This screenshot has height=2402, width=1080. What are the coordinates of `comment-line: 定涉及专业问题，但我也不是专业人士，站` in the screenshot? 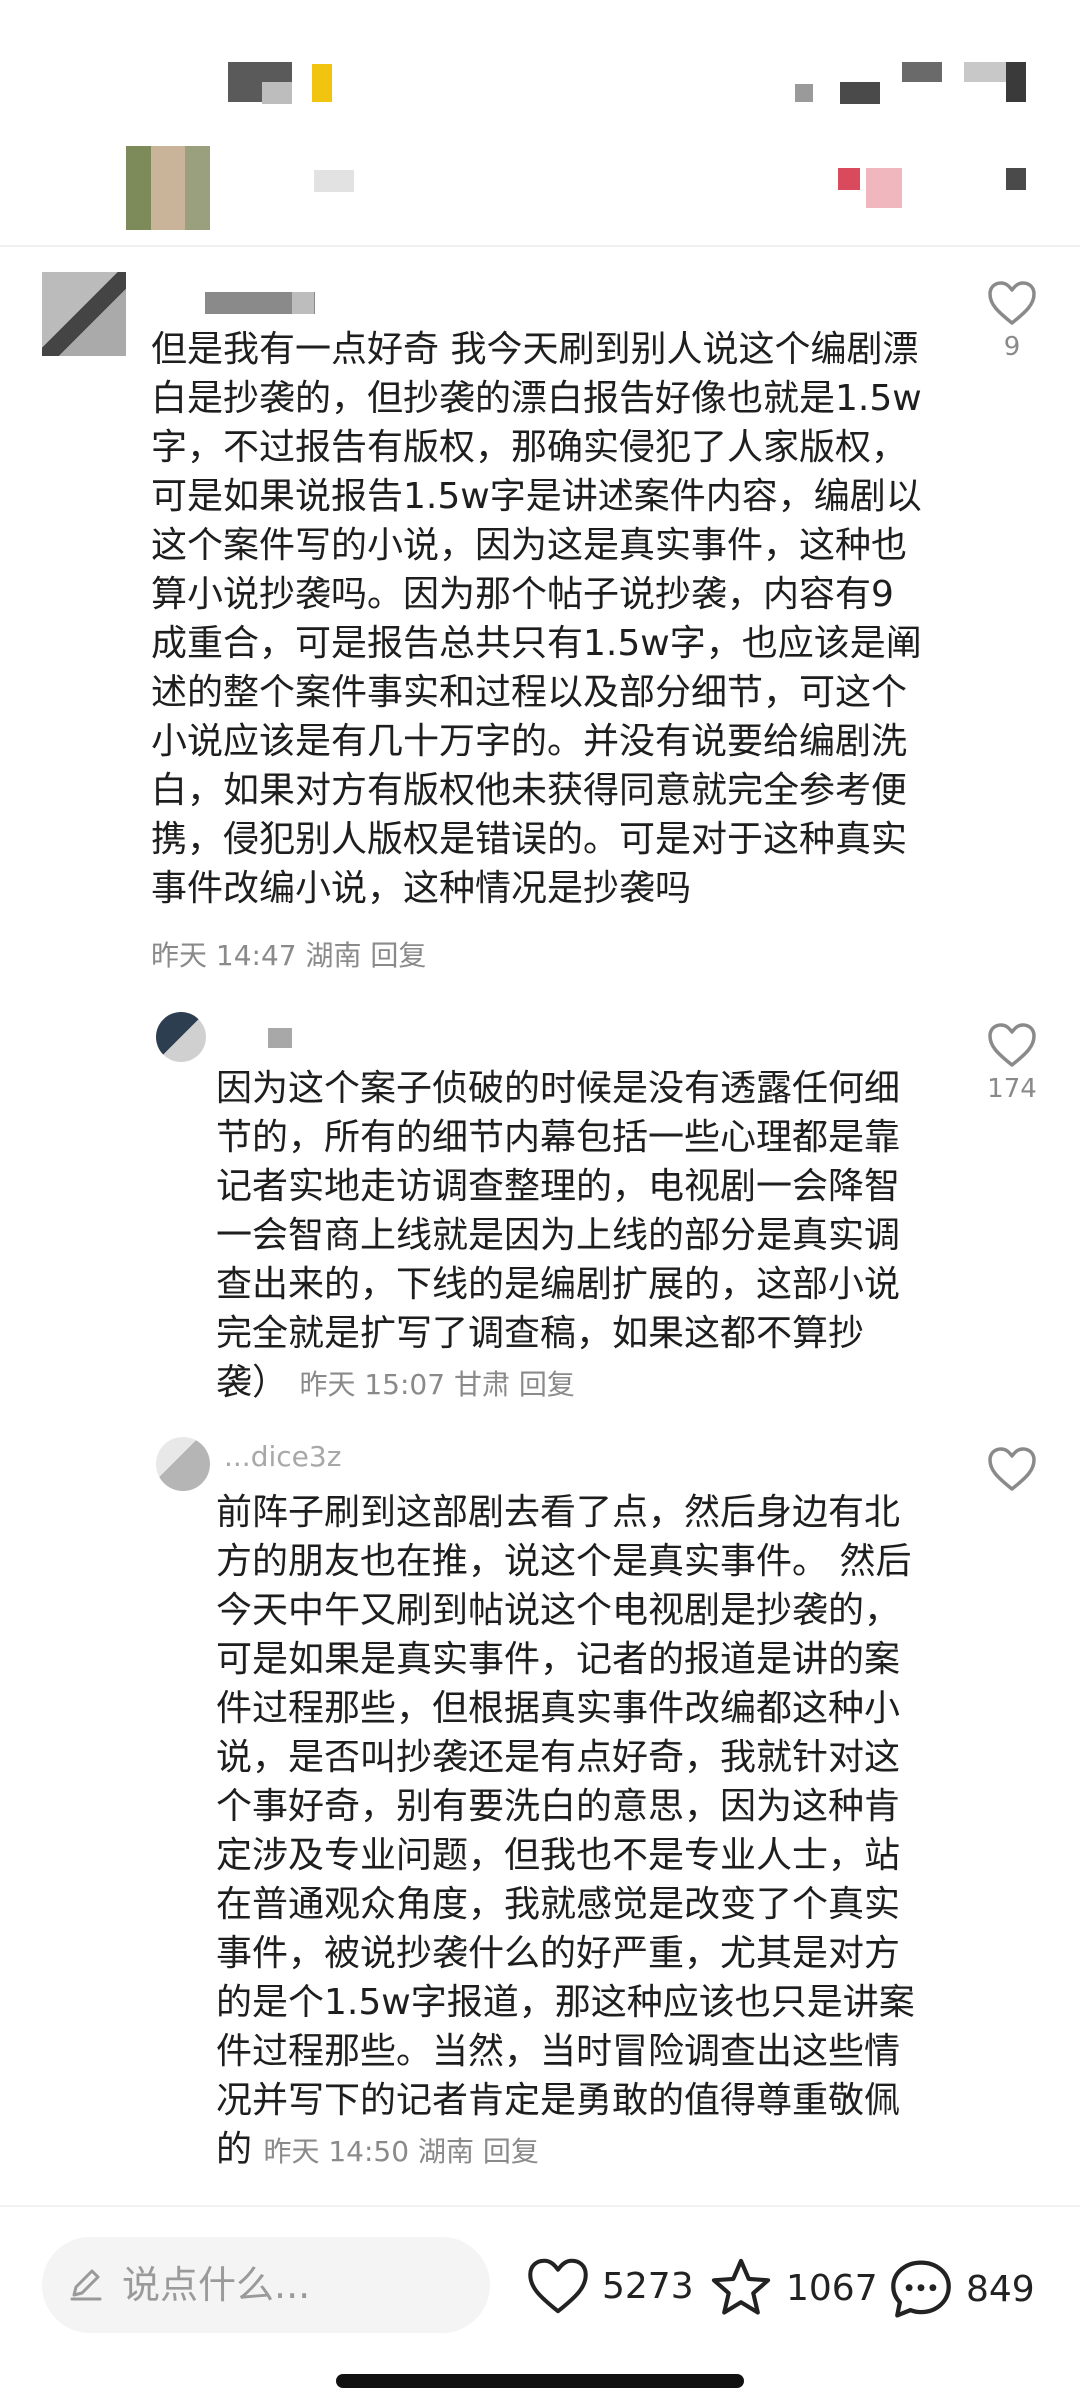 It's located at (558, 1855).